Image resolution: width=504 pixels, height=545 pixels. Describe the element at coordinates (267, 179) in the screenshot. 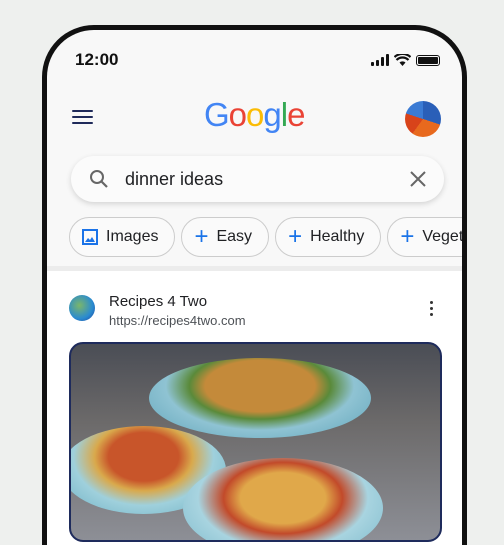

I see `search-input: dinner ideas` at that location.